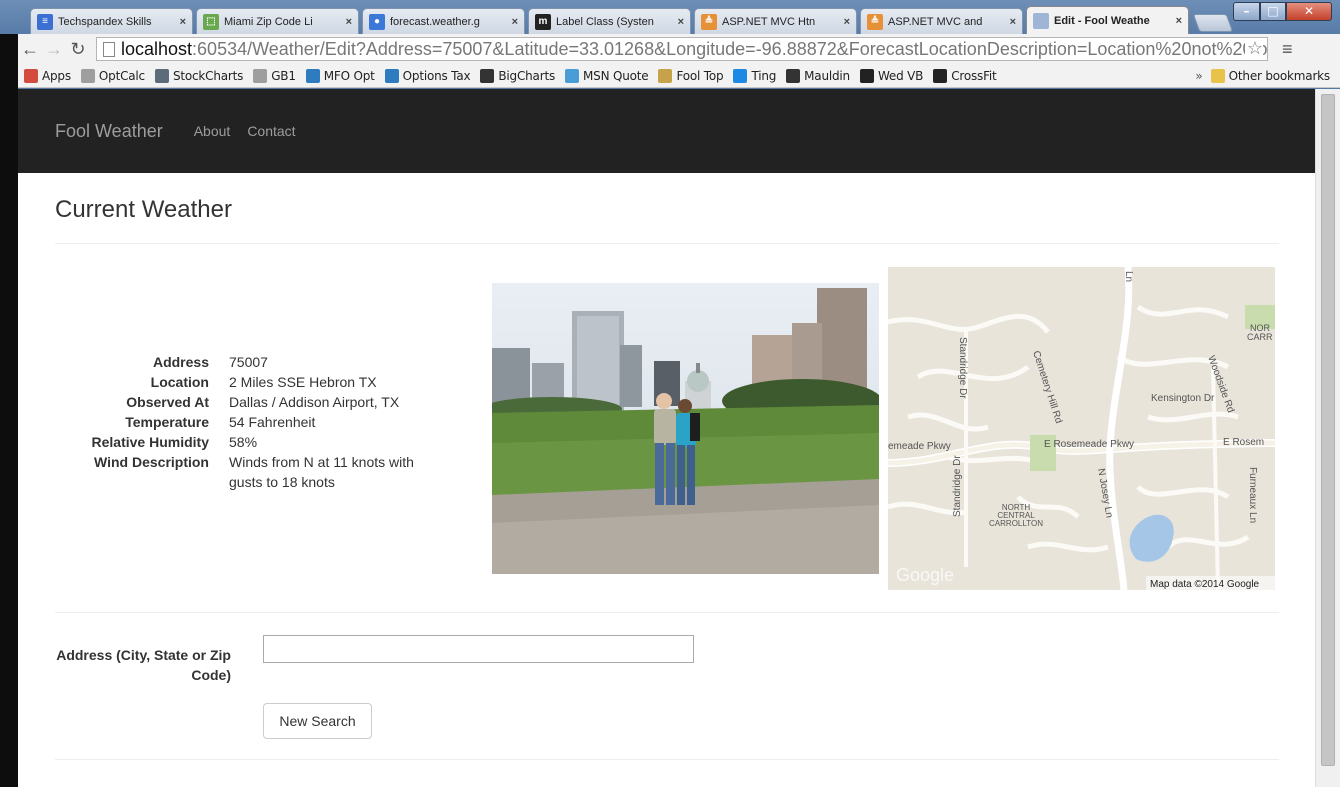  What do you see at coordinates (271, 131) in the screenshot?
I see `nav-link-contact: Contact` at bounding box center [271, 131].